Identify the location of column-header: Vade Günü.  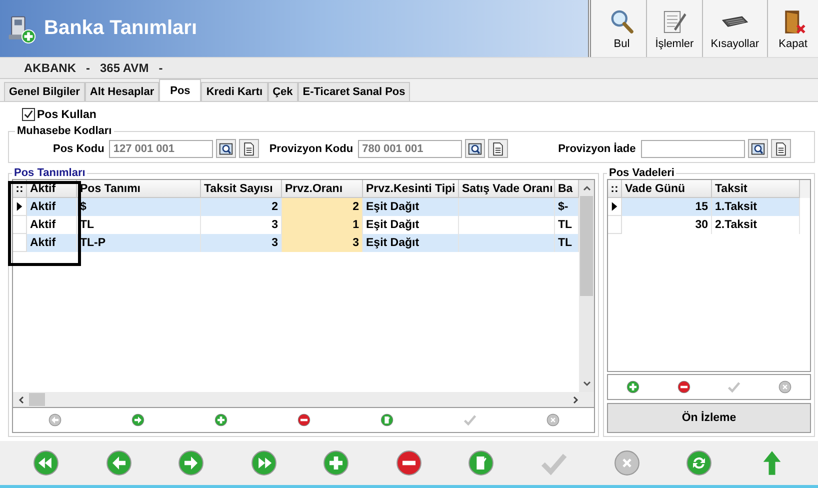
(667, 189).